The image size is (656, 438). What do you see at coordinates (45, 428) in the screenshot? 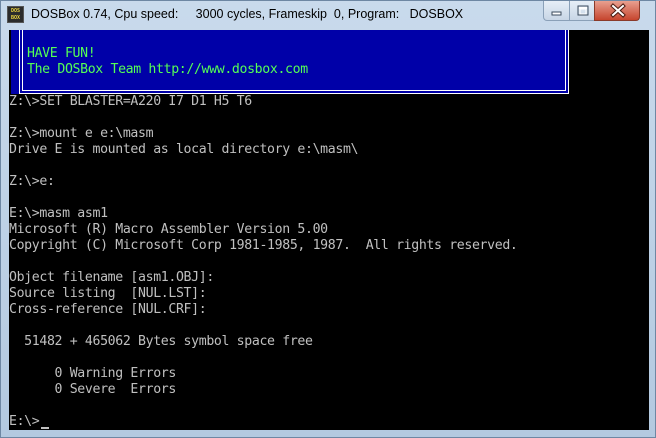
I see `text-cursor` at bounding box center [45, 428].